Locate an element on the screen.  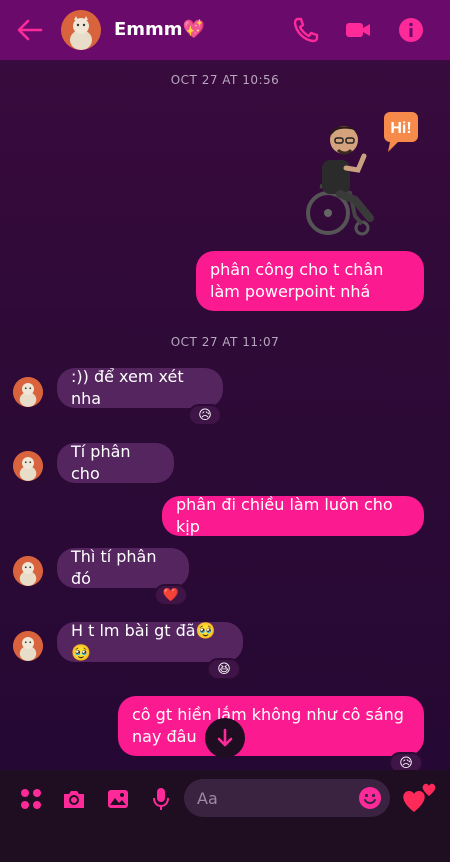
gallery-icon is located at coordinates (118, 799).